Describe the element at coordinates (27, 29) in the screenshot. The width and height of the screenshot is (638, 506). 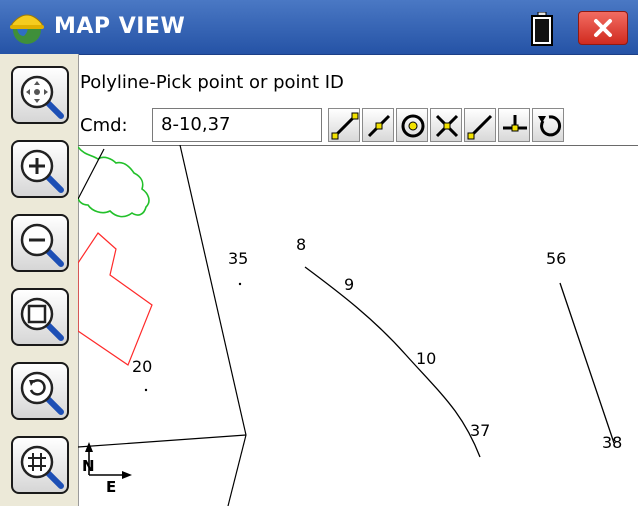
I see `hardhat-globe-icon` at that location.